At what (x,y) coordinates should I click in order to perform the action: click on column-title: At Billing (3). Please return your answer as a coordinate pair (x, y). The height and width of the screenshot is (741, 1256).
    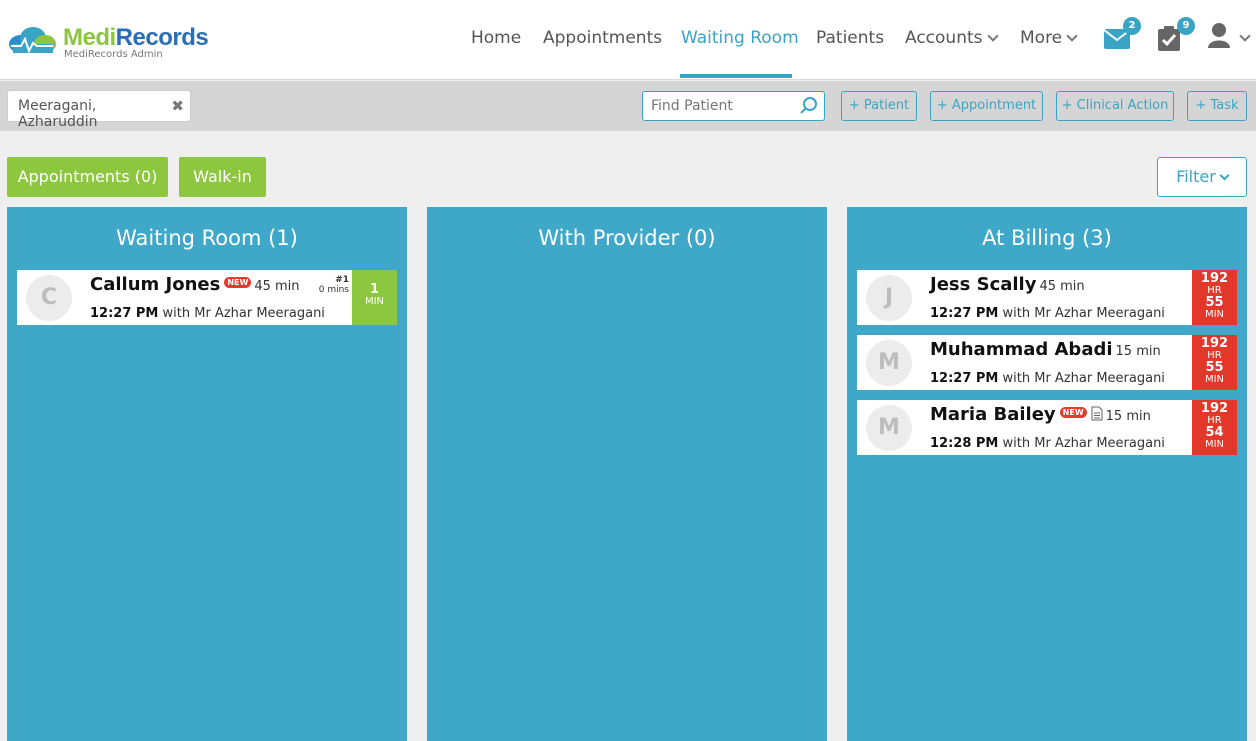
    Looking at the image, I should click on (1047, 238).